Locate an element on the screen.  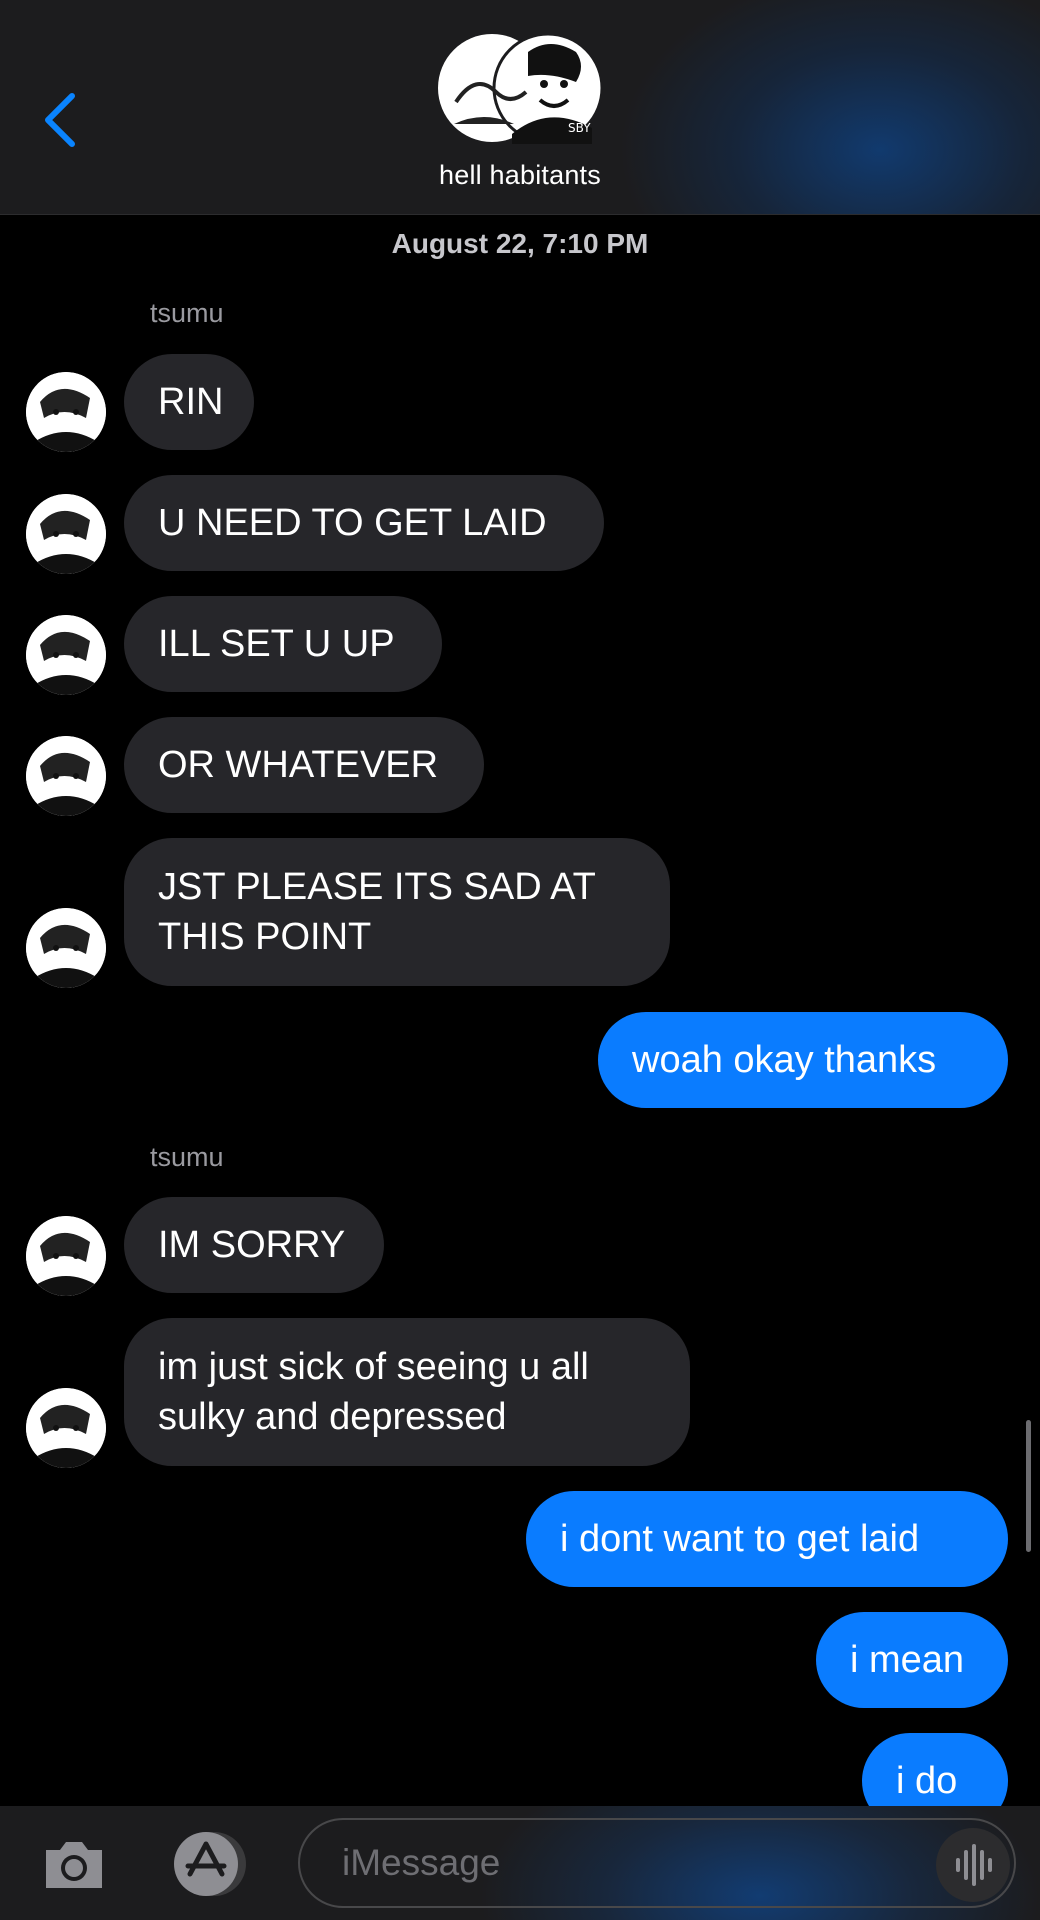
imessage-input: iMessage is located at coordinates (657, 1863).